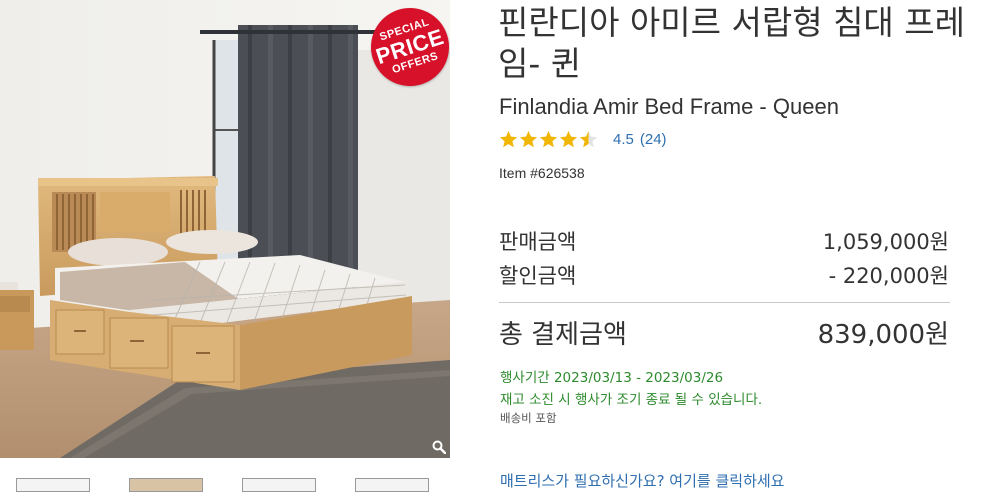  Describe the element at coordinates (563, 335) in the screenshot. I see `total-price-label: 총 결제금액` at that location.